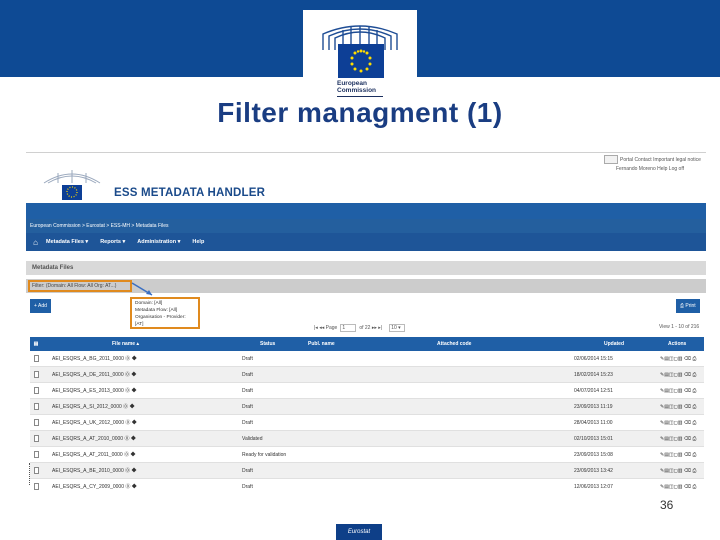  I want to click on prev-page-icon: ◂◂, so click(321, 328).